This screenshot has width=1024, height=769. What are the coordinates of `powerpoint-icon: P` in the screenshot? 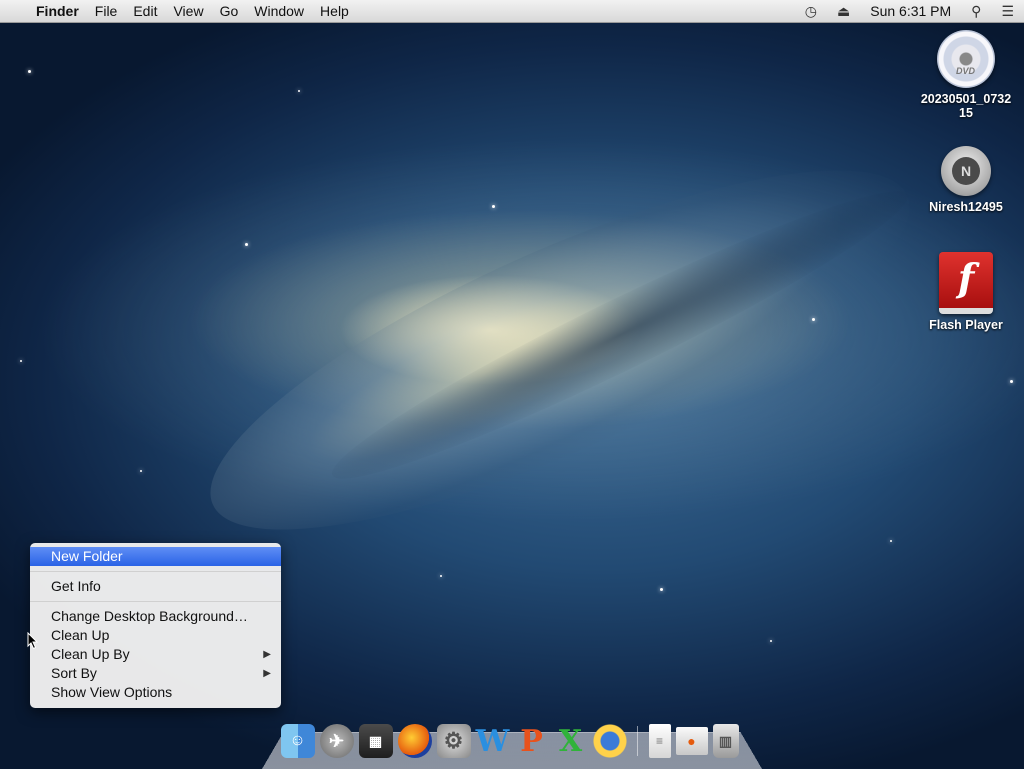 It's located at (532, 741).